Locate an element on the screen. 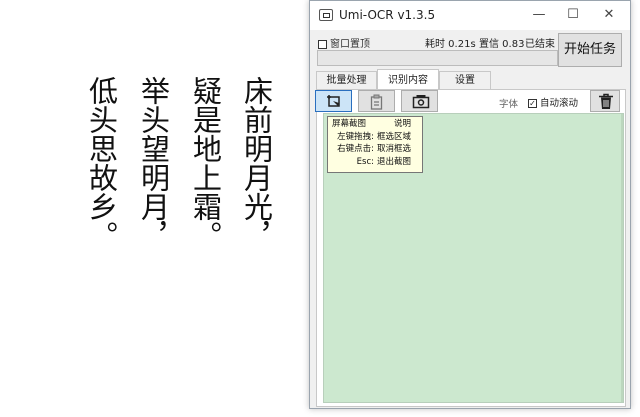 This screenshot has width=640, height=417. clear-button is located at coordinates (605, 101).